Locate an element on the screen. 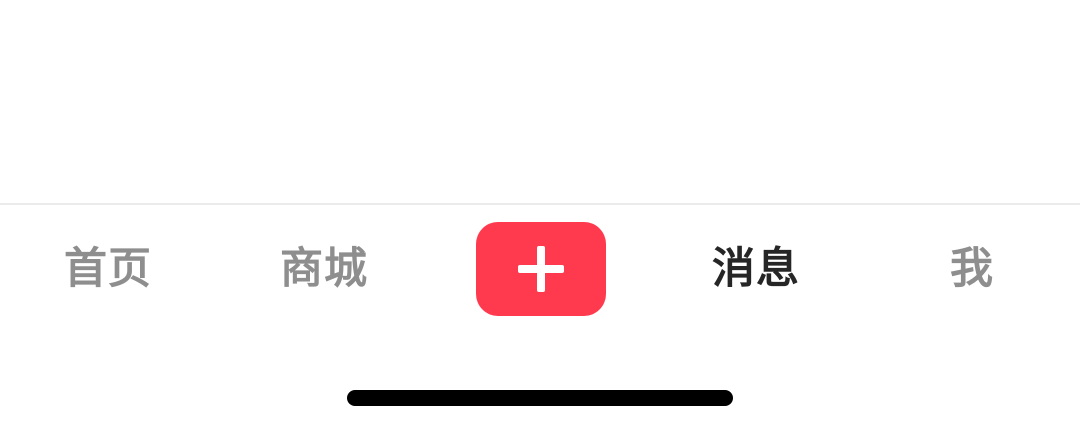 Image resolution: width=1080 pixels, height=429 pixels. home-indicator is located at coordinates (540, 398).